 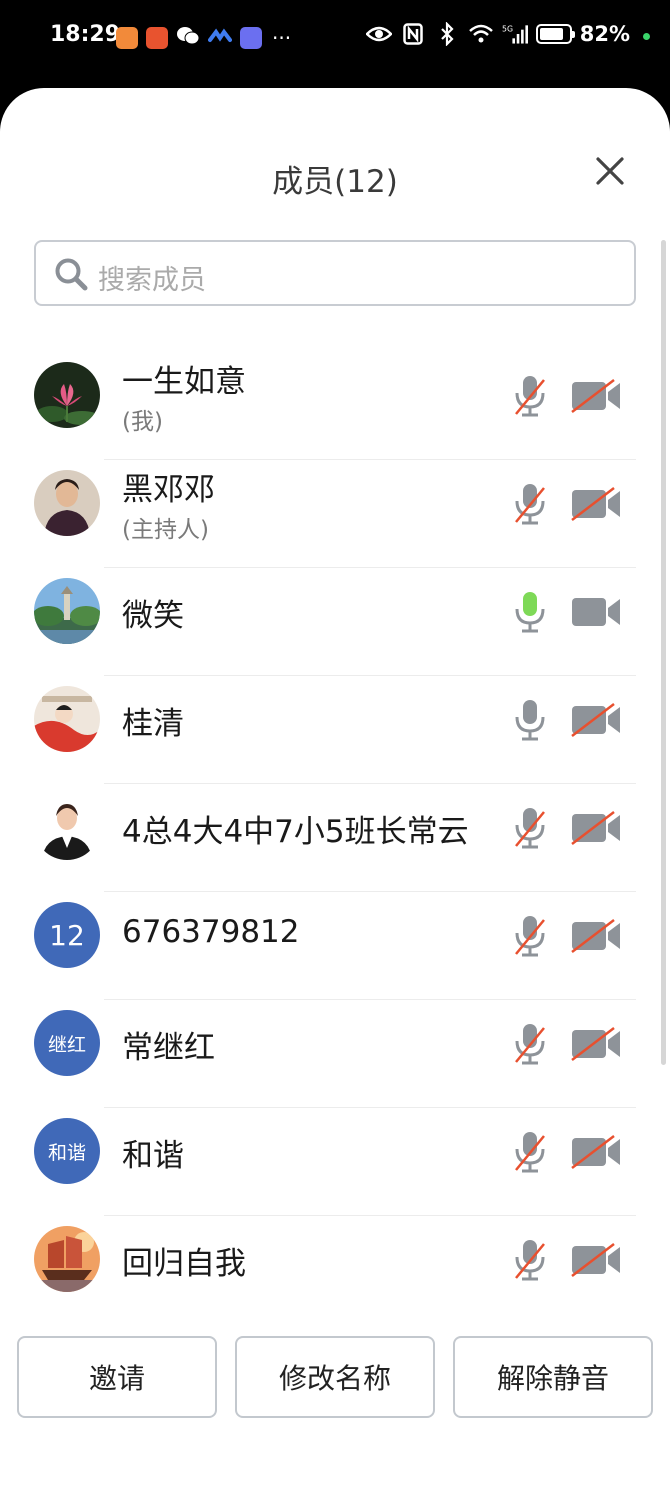 What do you see at coordinates (515, 34) in the screenshot?
I see `signal-icon: 5G` at bounding box center [515, 34].